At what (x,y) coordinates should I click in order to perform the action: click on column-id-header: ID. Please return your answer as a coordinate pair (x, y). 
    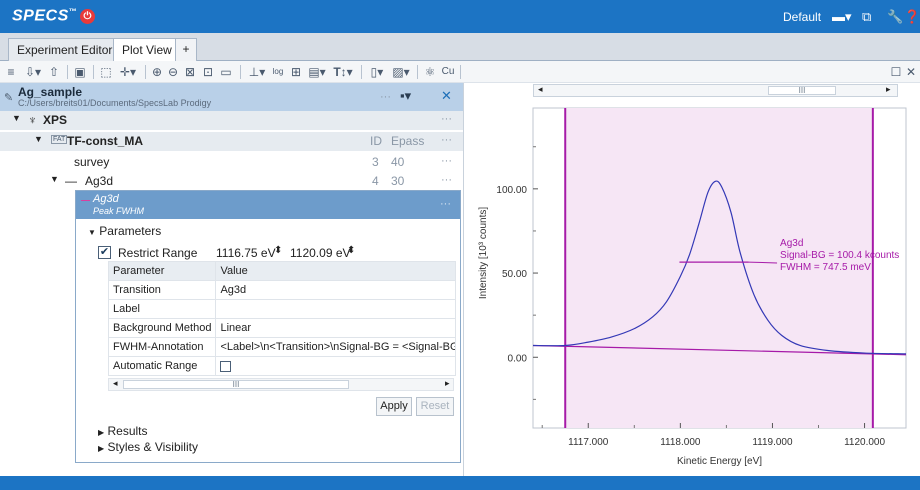
    Looking at the image, I should click on (376, 141).